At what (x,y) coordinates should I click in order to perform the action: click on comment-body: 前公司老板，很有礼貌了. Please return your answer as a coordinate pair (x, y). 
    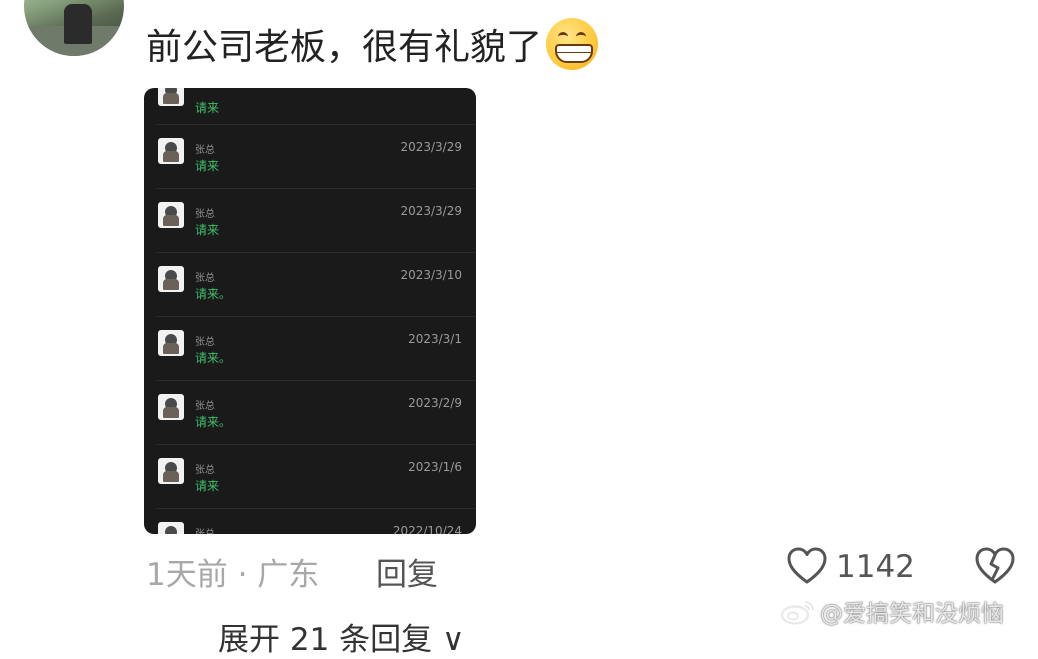
    Looking at the image, I should click on (372, 44).